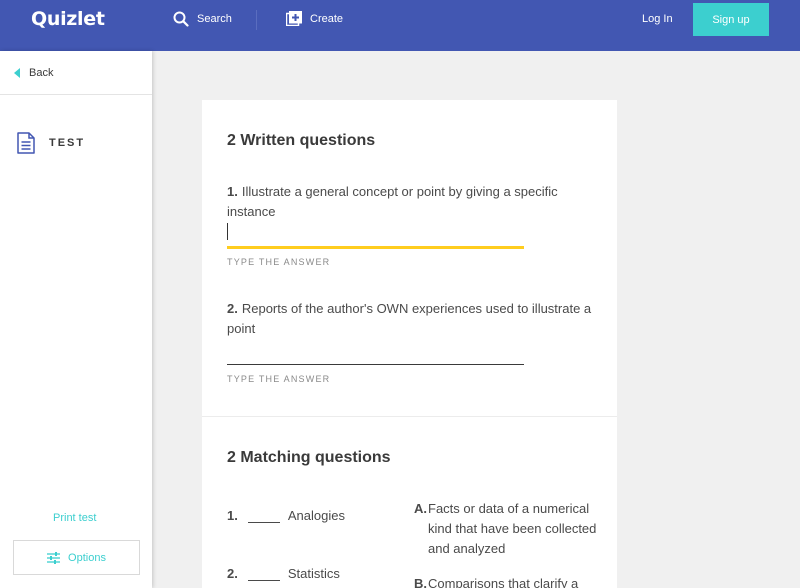 The height and width of the screenshot is (588, 800). What do you see at coordinates (286, 515) in the screenshot?
I see `matching-item-1: 1. Analogies` at bounding box center [286, 515].